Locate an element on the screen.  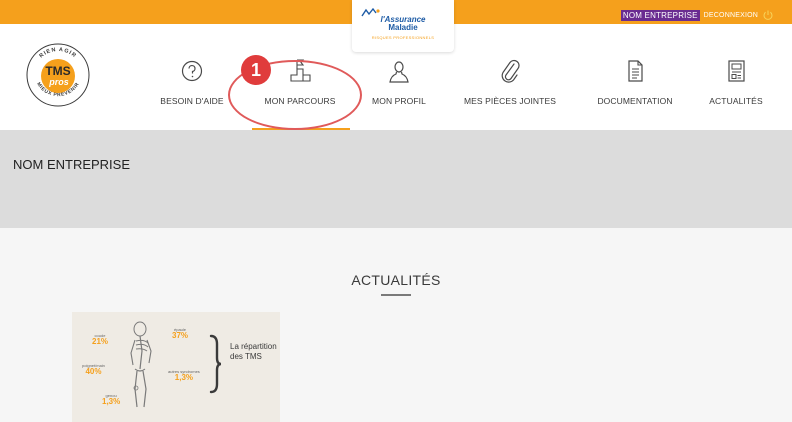
news-section-title: ACTUALITÉS is located at coordinates (396, 280).